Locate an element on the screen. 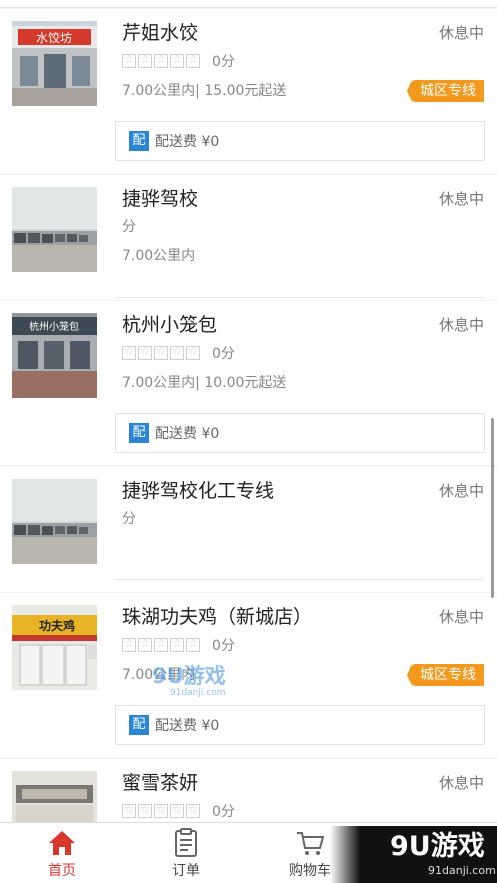  home-icon is located at coordinates (62, 843).